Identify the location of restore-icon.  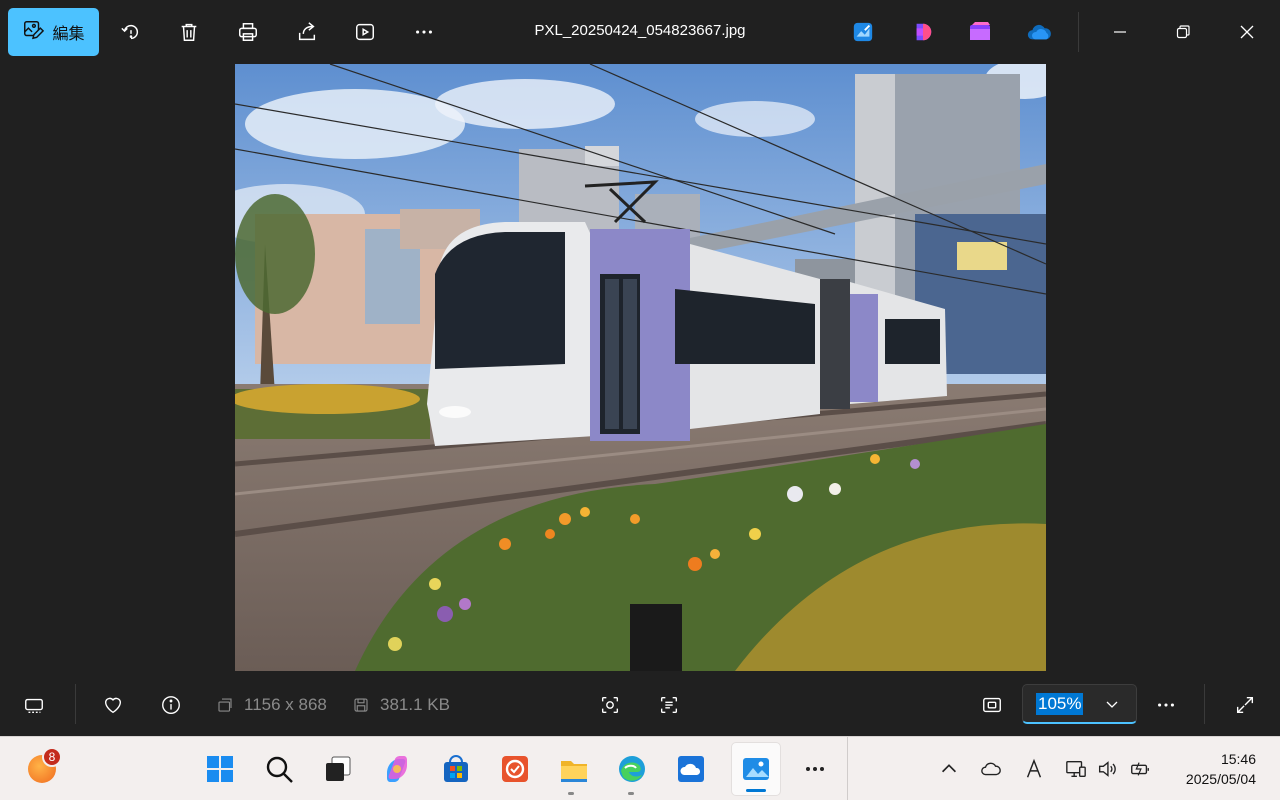
(1183, 32).